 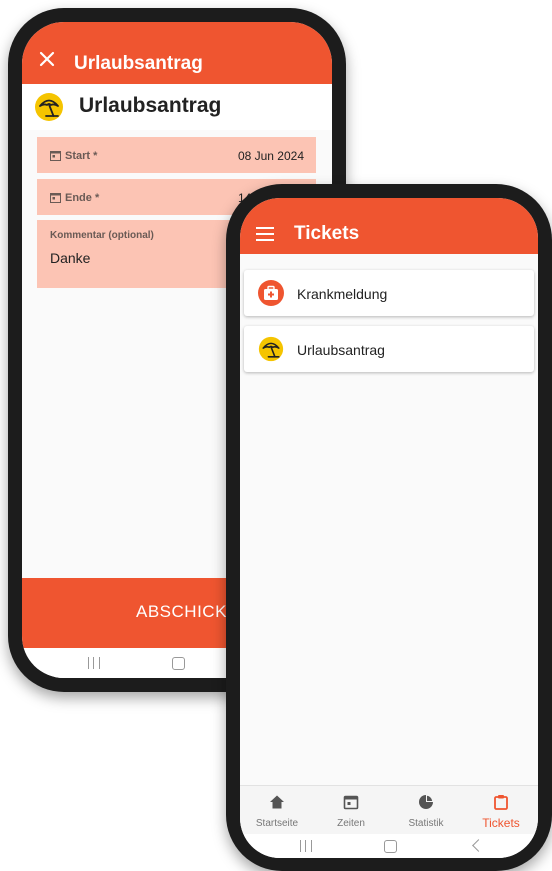 What do you see at coordinates (389, 349) in the screenshot?
I see `ticket-item-urlaubsantrag: Urlaubsantrag` at bounding box center [389, 349].